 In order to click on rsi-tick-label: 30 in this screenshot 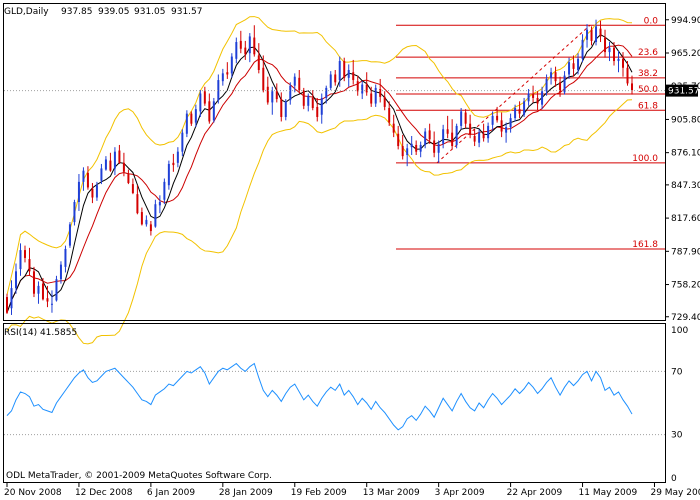, I will do `click(677, 436)`.